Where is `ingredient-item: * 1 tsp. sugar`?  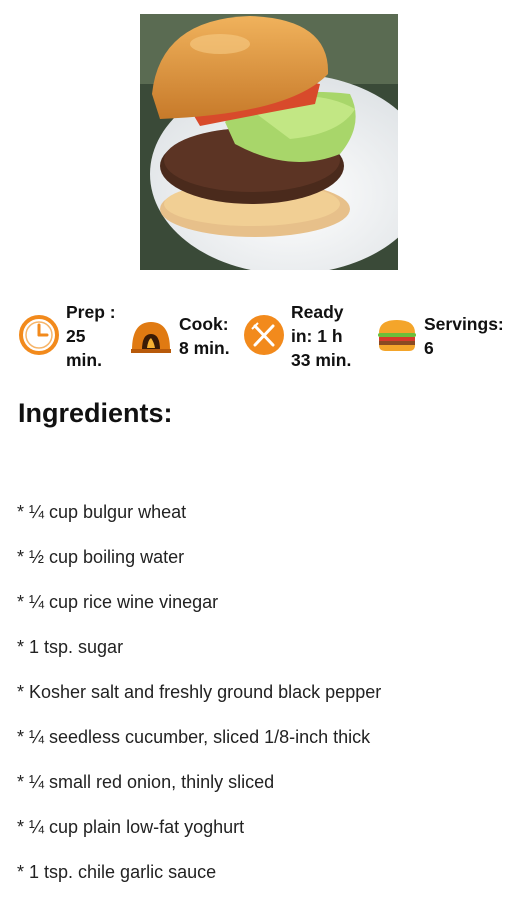
ingredient-item: * 1 tsp. sugar is located at coordinates (70, 647).